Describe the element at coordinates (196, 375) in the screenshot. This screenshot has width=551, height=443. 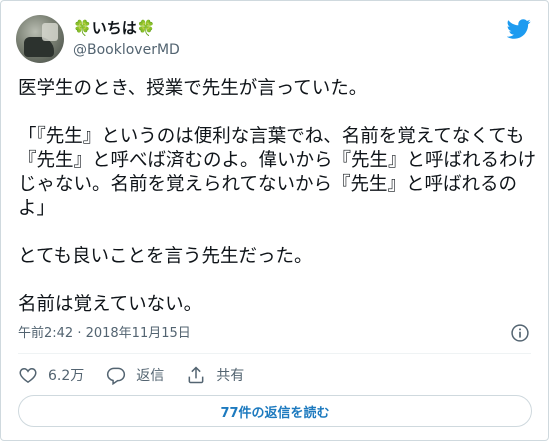
I see `share-icon` at that location.